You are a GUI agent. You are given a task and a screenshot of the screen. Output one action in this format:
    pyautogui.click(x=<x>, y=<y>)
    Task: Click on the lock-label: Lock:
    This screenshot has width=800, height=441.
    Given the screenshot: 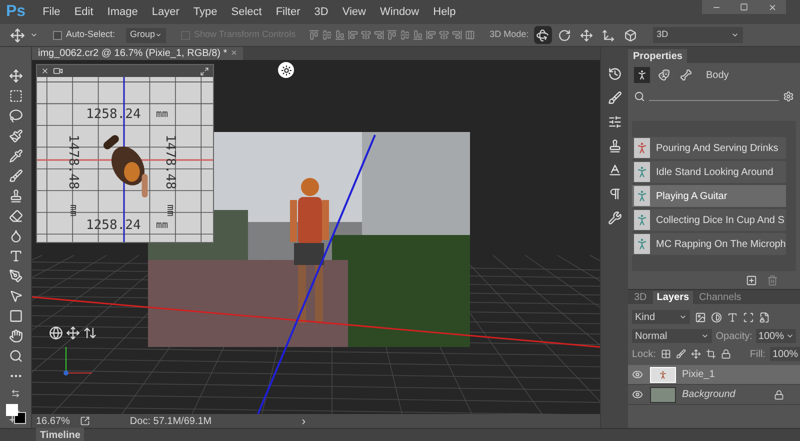 What is the action you would take?
    pyautogui.click(x=644, y=355)
    